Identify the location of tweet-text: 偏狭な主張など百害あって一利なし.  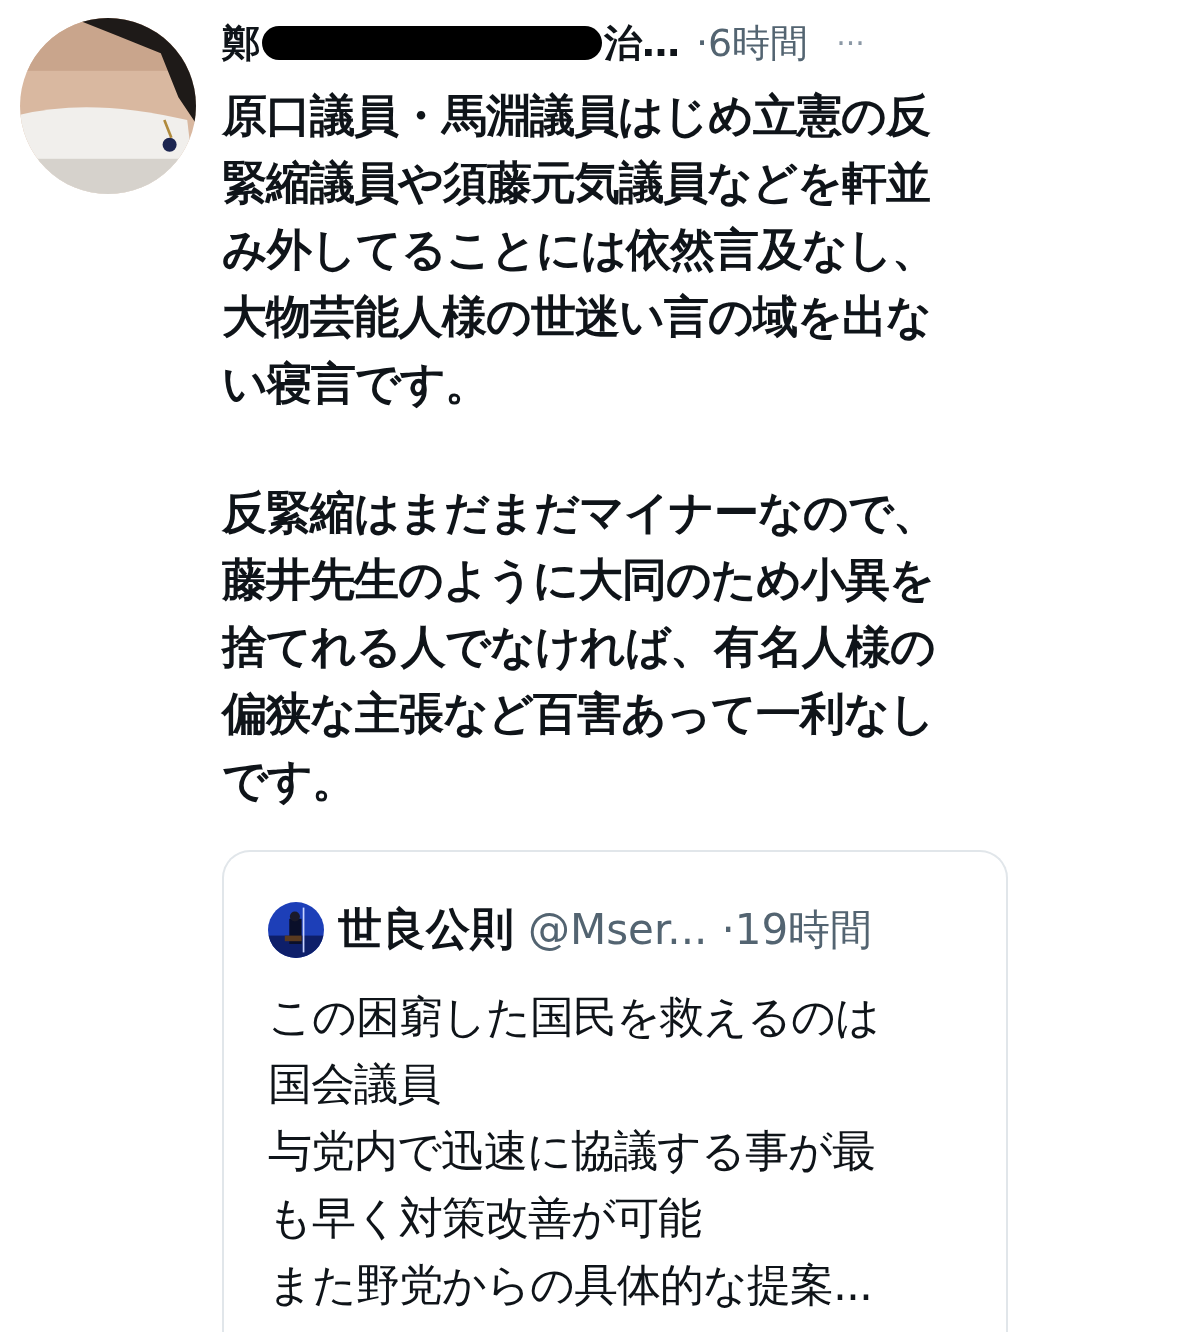
(578, 714).